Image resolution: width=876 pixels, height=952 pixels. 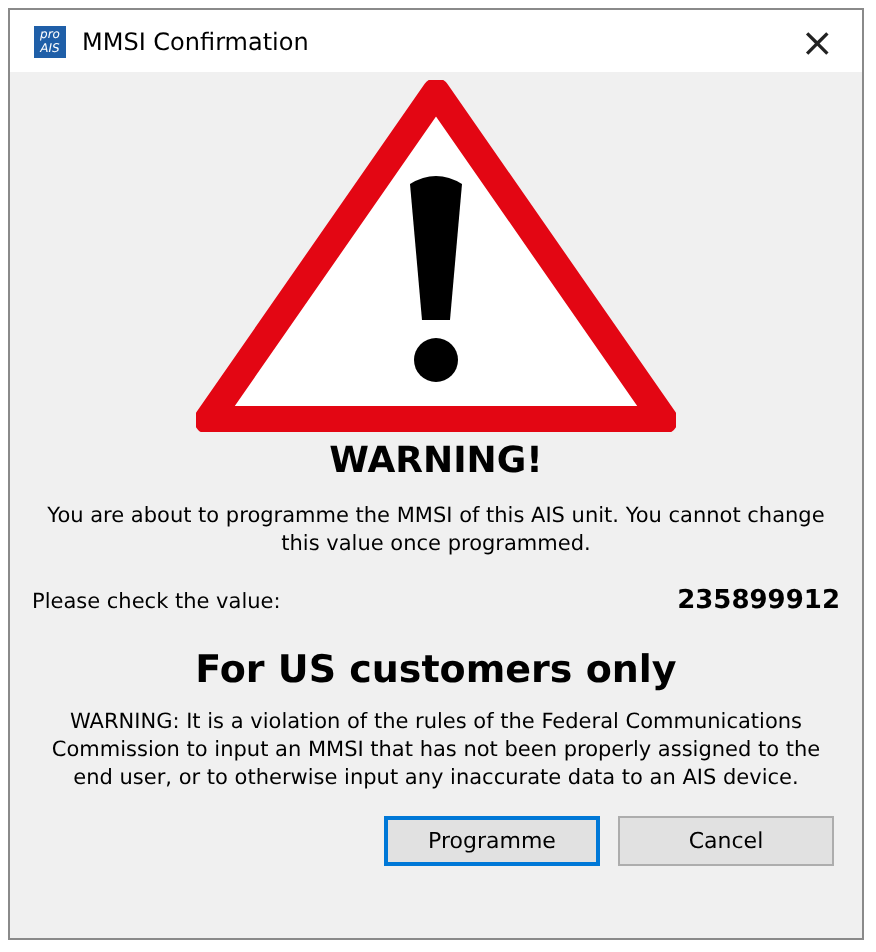 What do you see at coordinates (758, 601) in the screenshot?
I see `mmsi-value: 235899912` at bounding box center [758, 601].